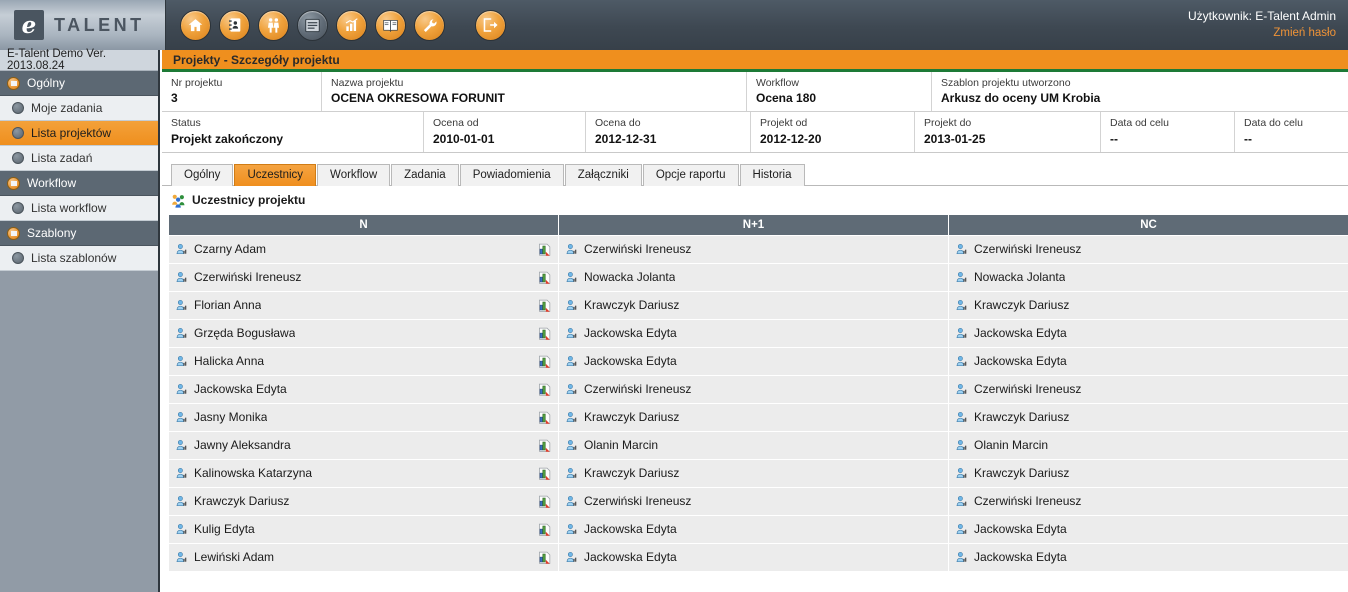  I want to click on cell-n: Florian Anna, so click(363, 305).